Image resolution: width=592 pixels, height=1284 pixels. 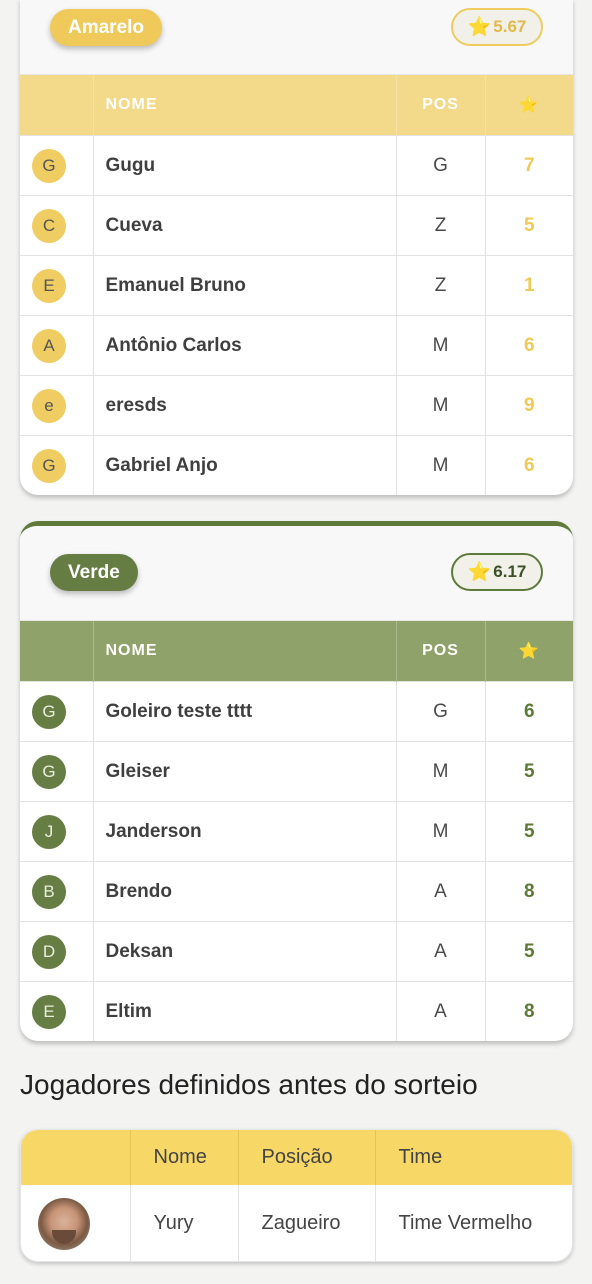 I want to click on player-name: Janderson, so click(x=245, y=831).